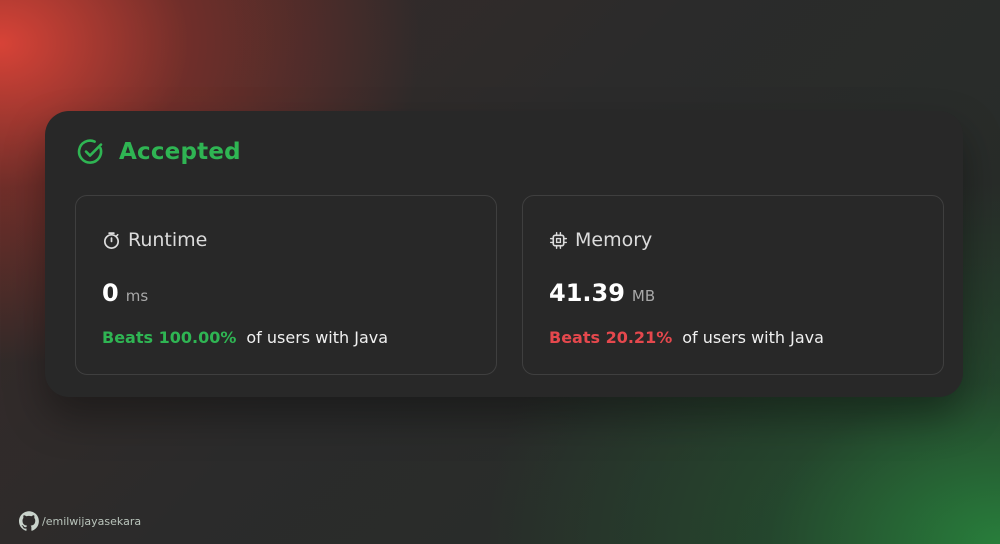 This screenshot has width=1000, height=544. Describe the element at coordinates (587, 293) in the screenshot. I see `memory-value: 41.39` at that location.